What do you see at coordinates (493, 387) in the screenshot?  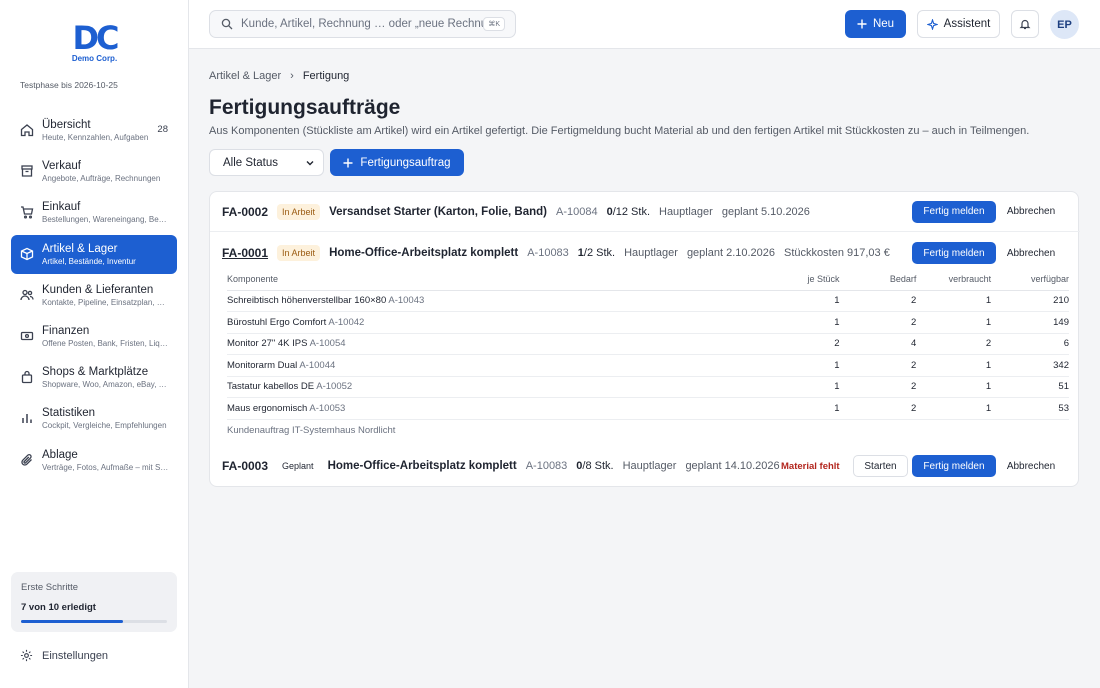 I see `component-cell: Tastatur kabellos DE A-10052` at bounding box center [493, 387].